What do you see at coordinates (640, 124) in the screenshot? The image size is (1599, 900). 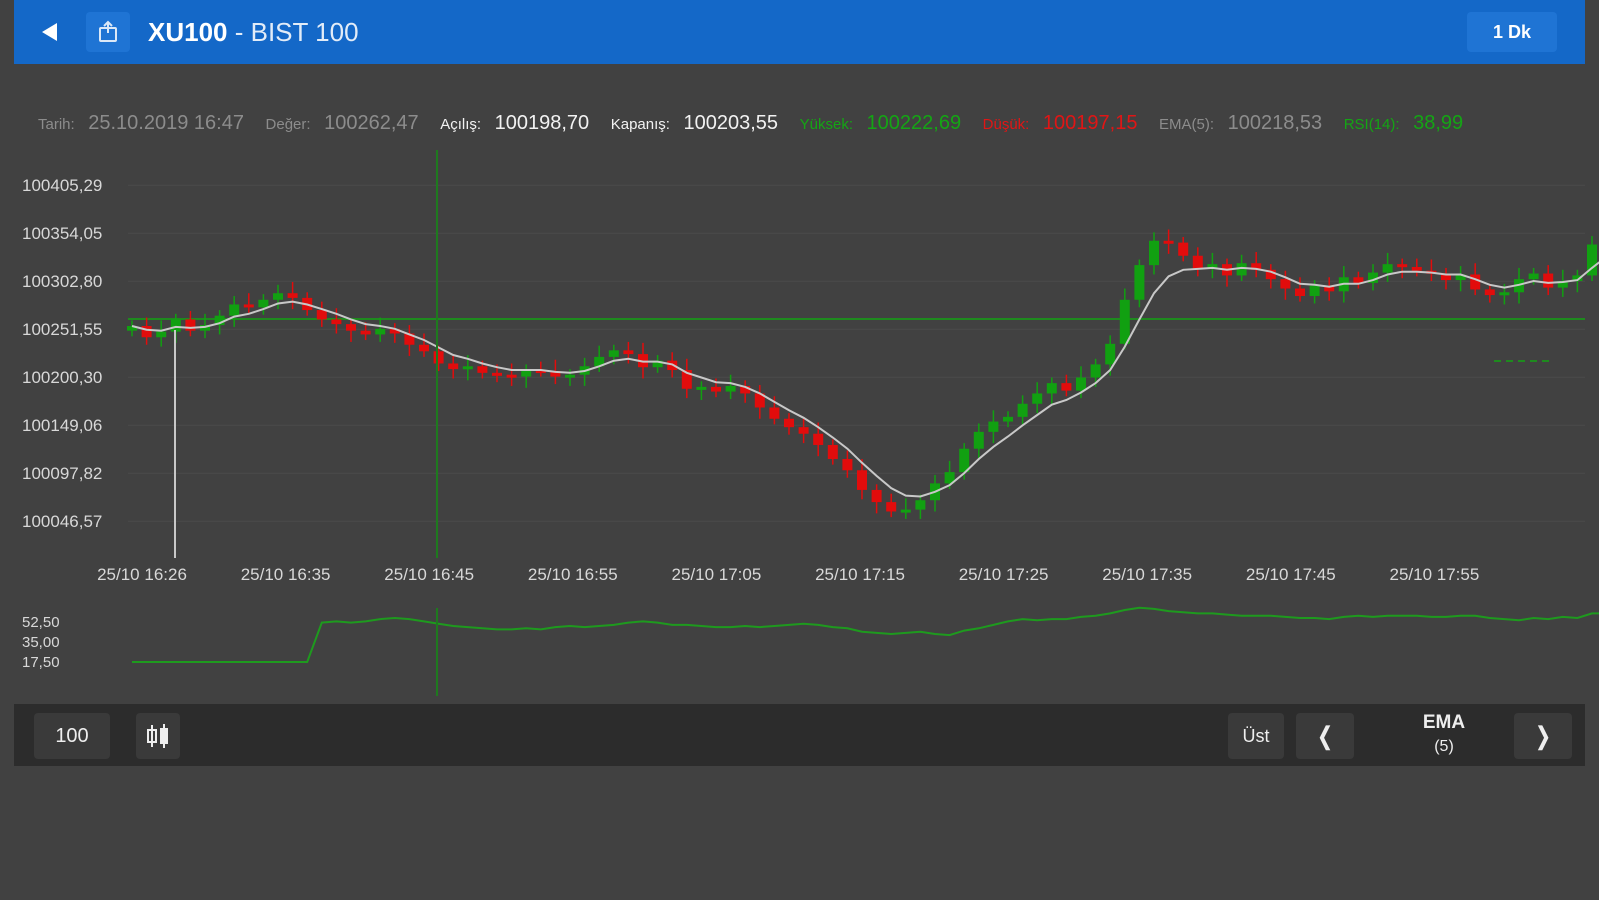 I see `close-label: Kapanış:` at bounding box center [640, 124].